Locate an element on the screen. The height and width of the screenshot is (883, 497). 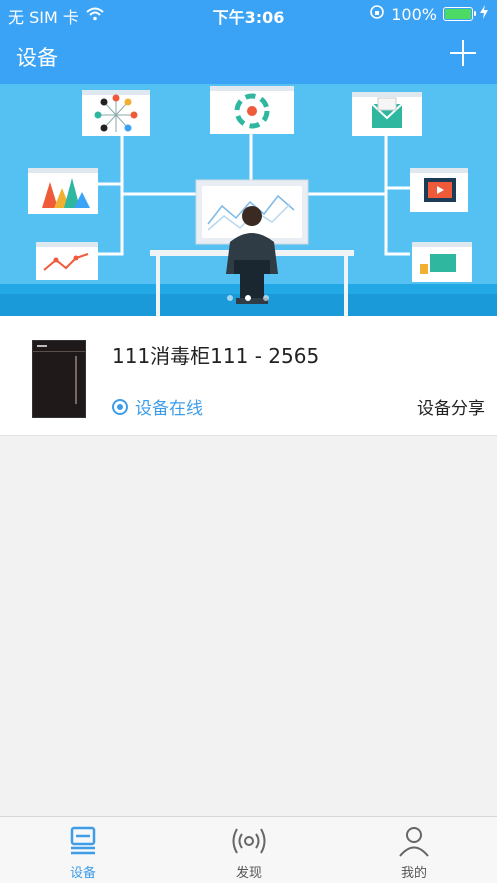
share-device-button: 设备分享 is located at coordinates (451, 406).